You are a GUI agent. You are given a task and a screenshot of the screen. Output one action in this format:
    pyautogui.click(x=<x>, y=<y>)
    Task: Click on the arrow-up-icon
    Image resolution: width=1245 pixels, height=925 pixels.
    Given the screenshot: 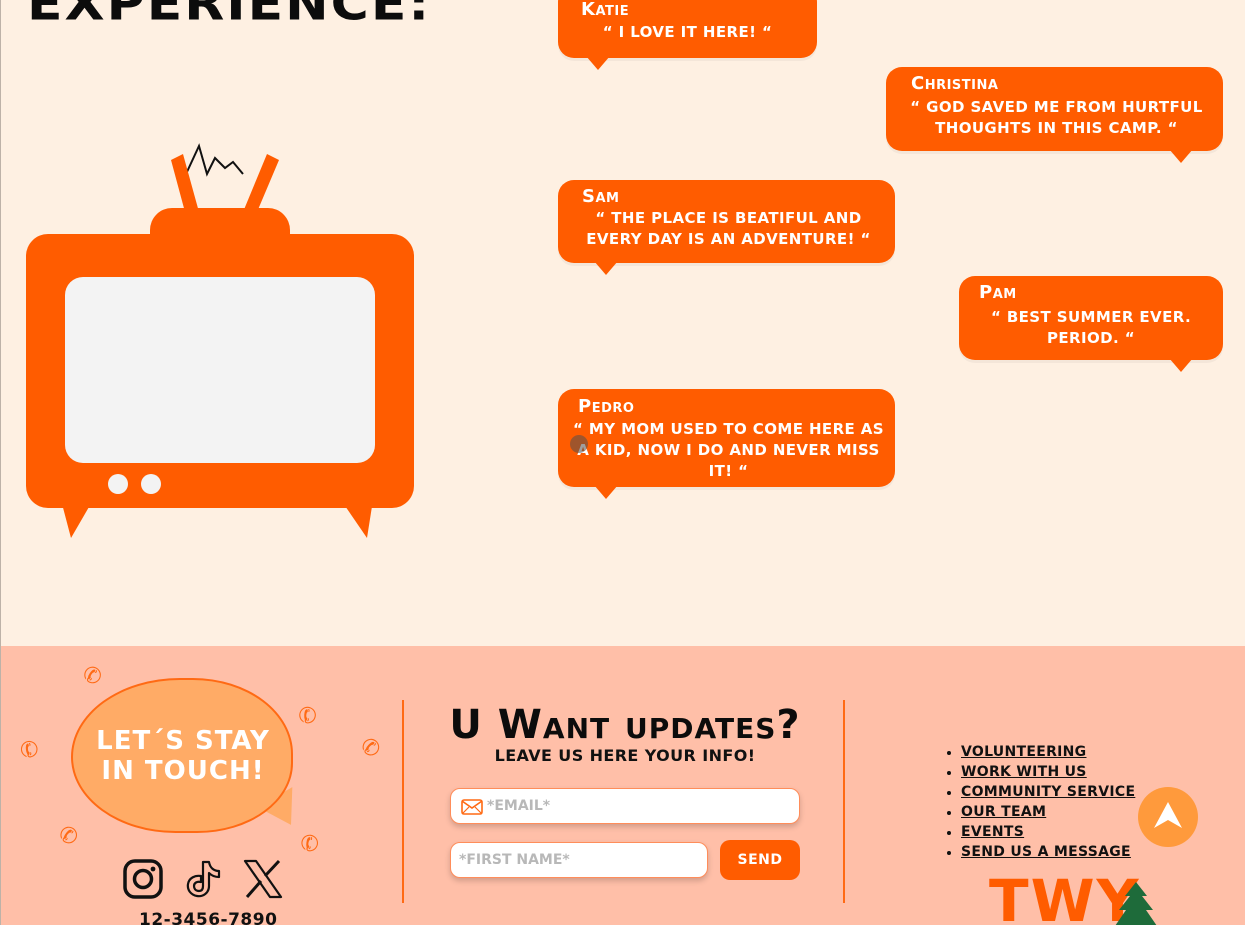 What is the action you would take?
    pyautogui.click(x=1168, y=815)
    